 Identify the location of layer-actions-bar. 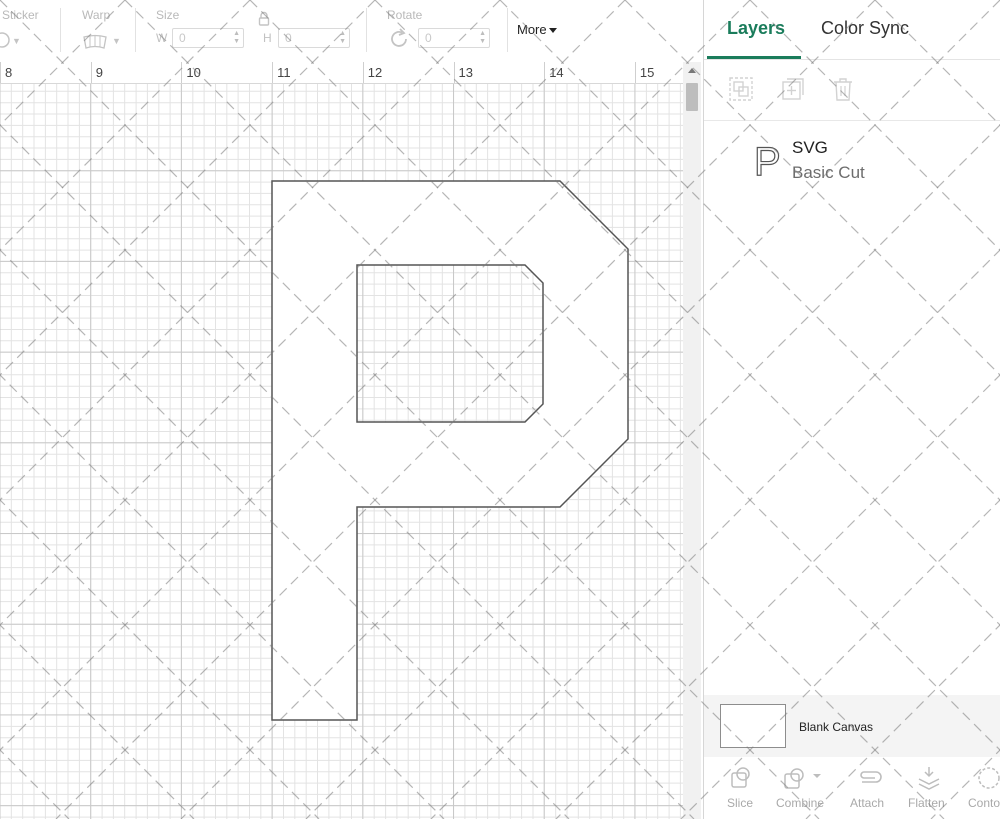
(852, 91).